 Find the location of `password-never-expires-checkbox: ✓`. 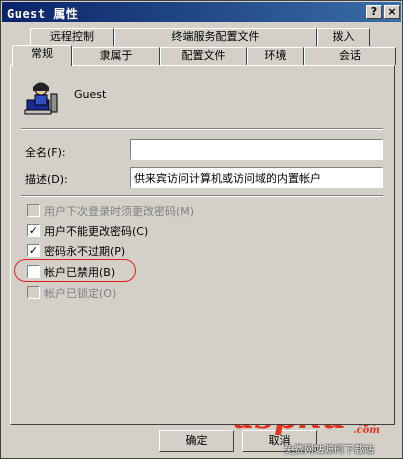

password-never-expires-checkbox: ✓ is located at coordinates (33, 250).